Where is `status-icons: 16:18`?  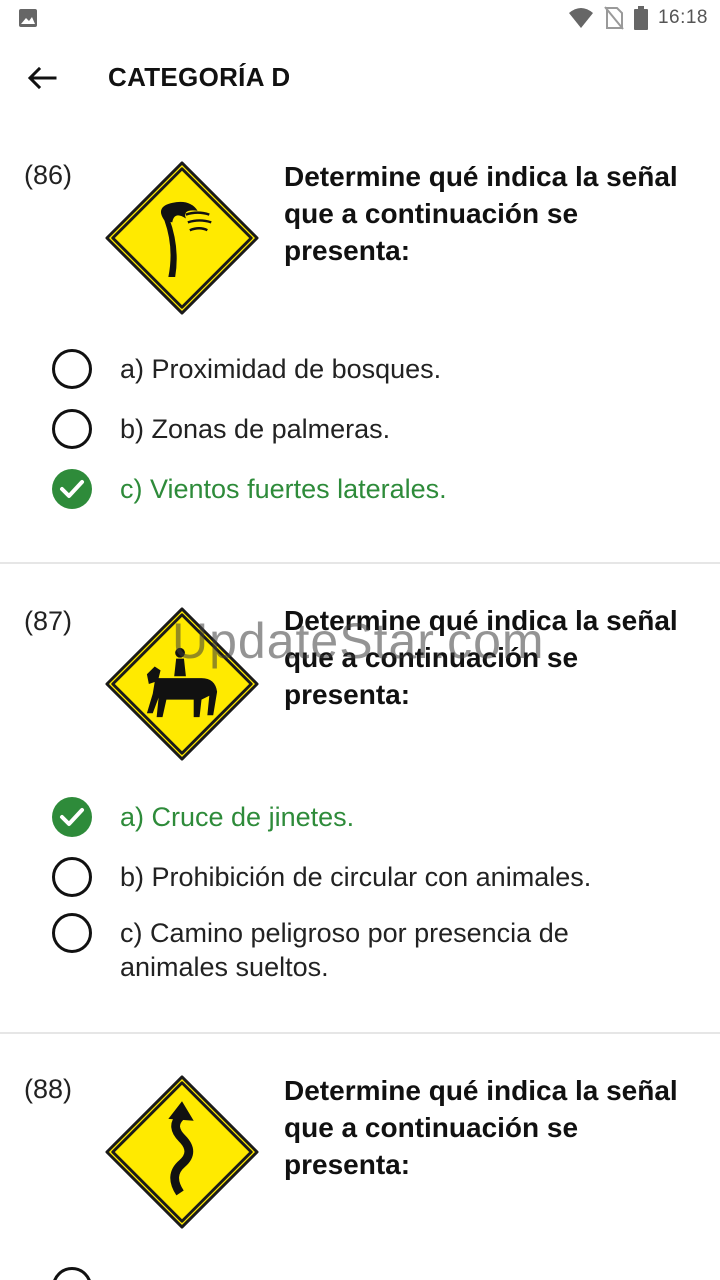 status-icons: 16:18 is located at coordinates (638, 18).